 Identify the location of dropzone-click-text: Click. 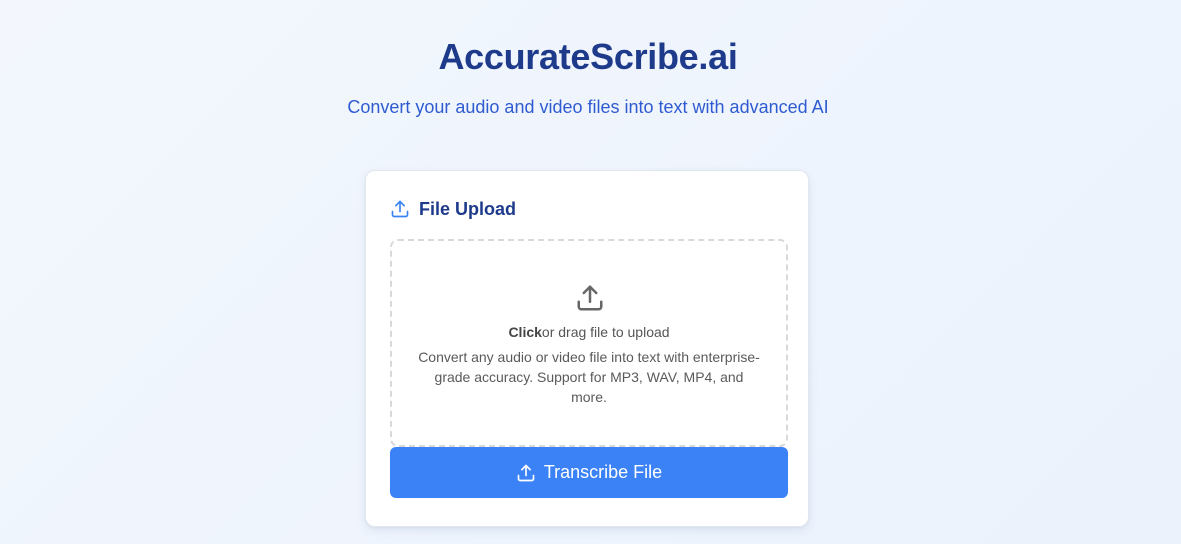
(524, 332).